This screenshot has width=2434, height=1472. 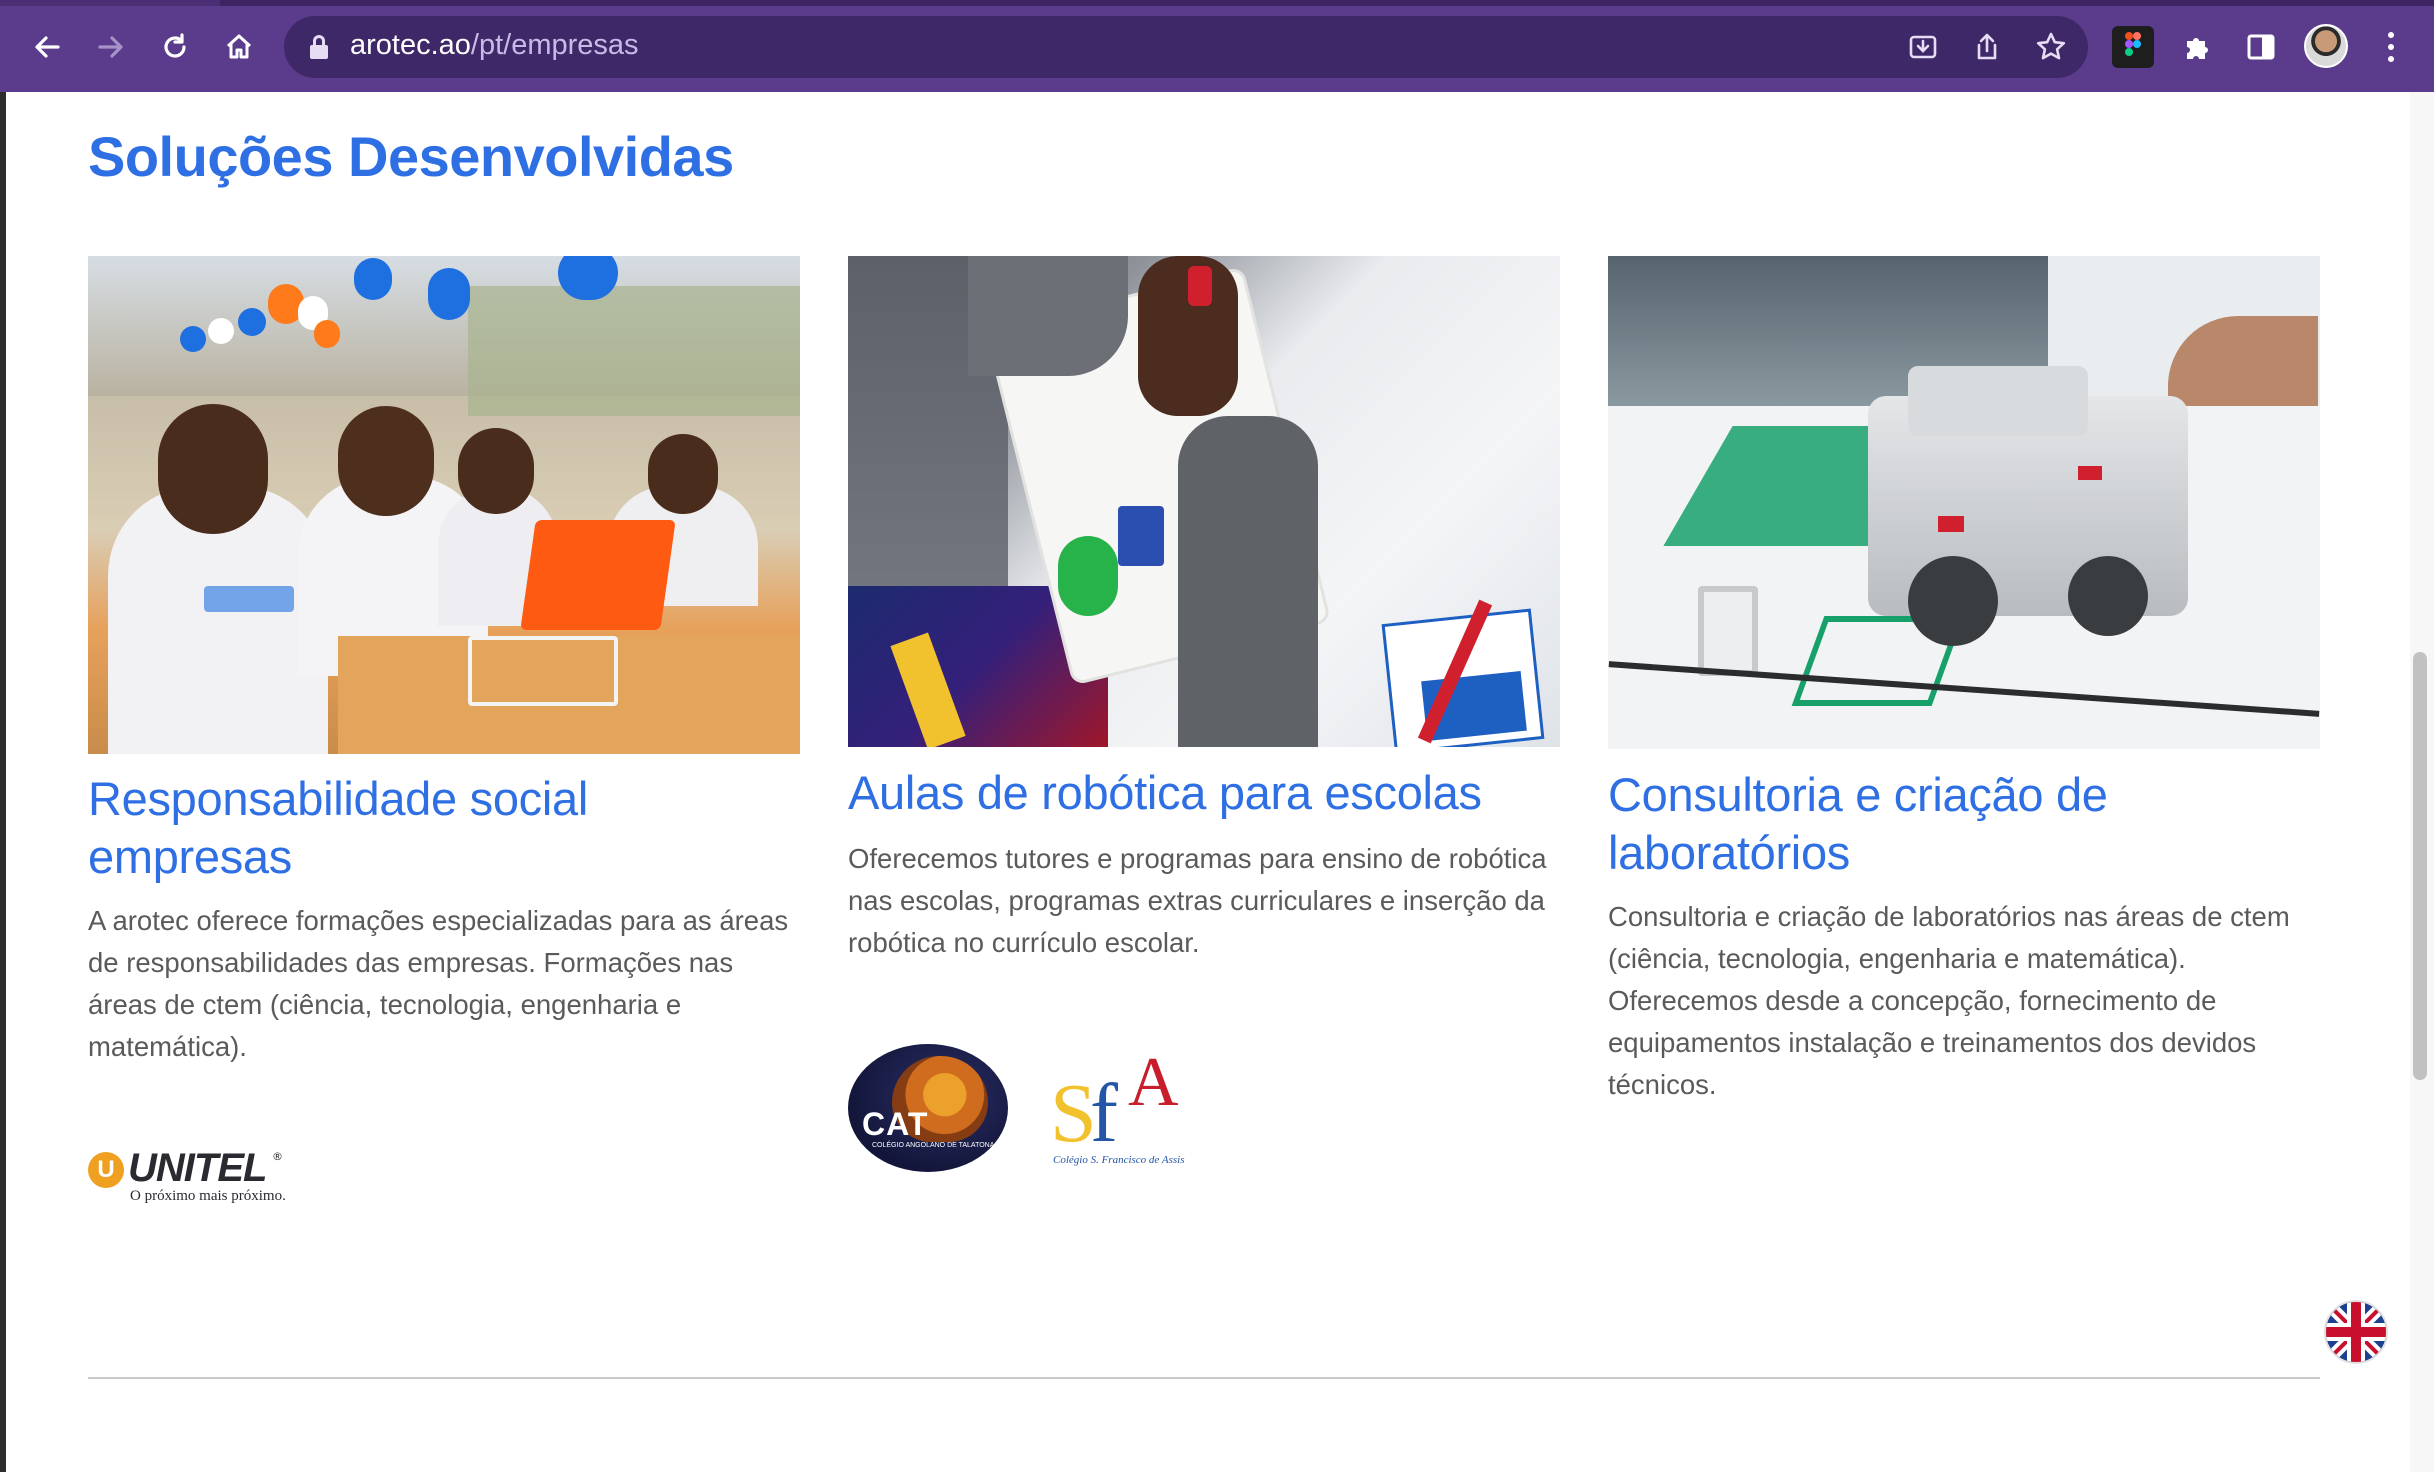 I want to click on window-edge, so click(x=3, y=782).